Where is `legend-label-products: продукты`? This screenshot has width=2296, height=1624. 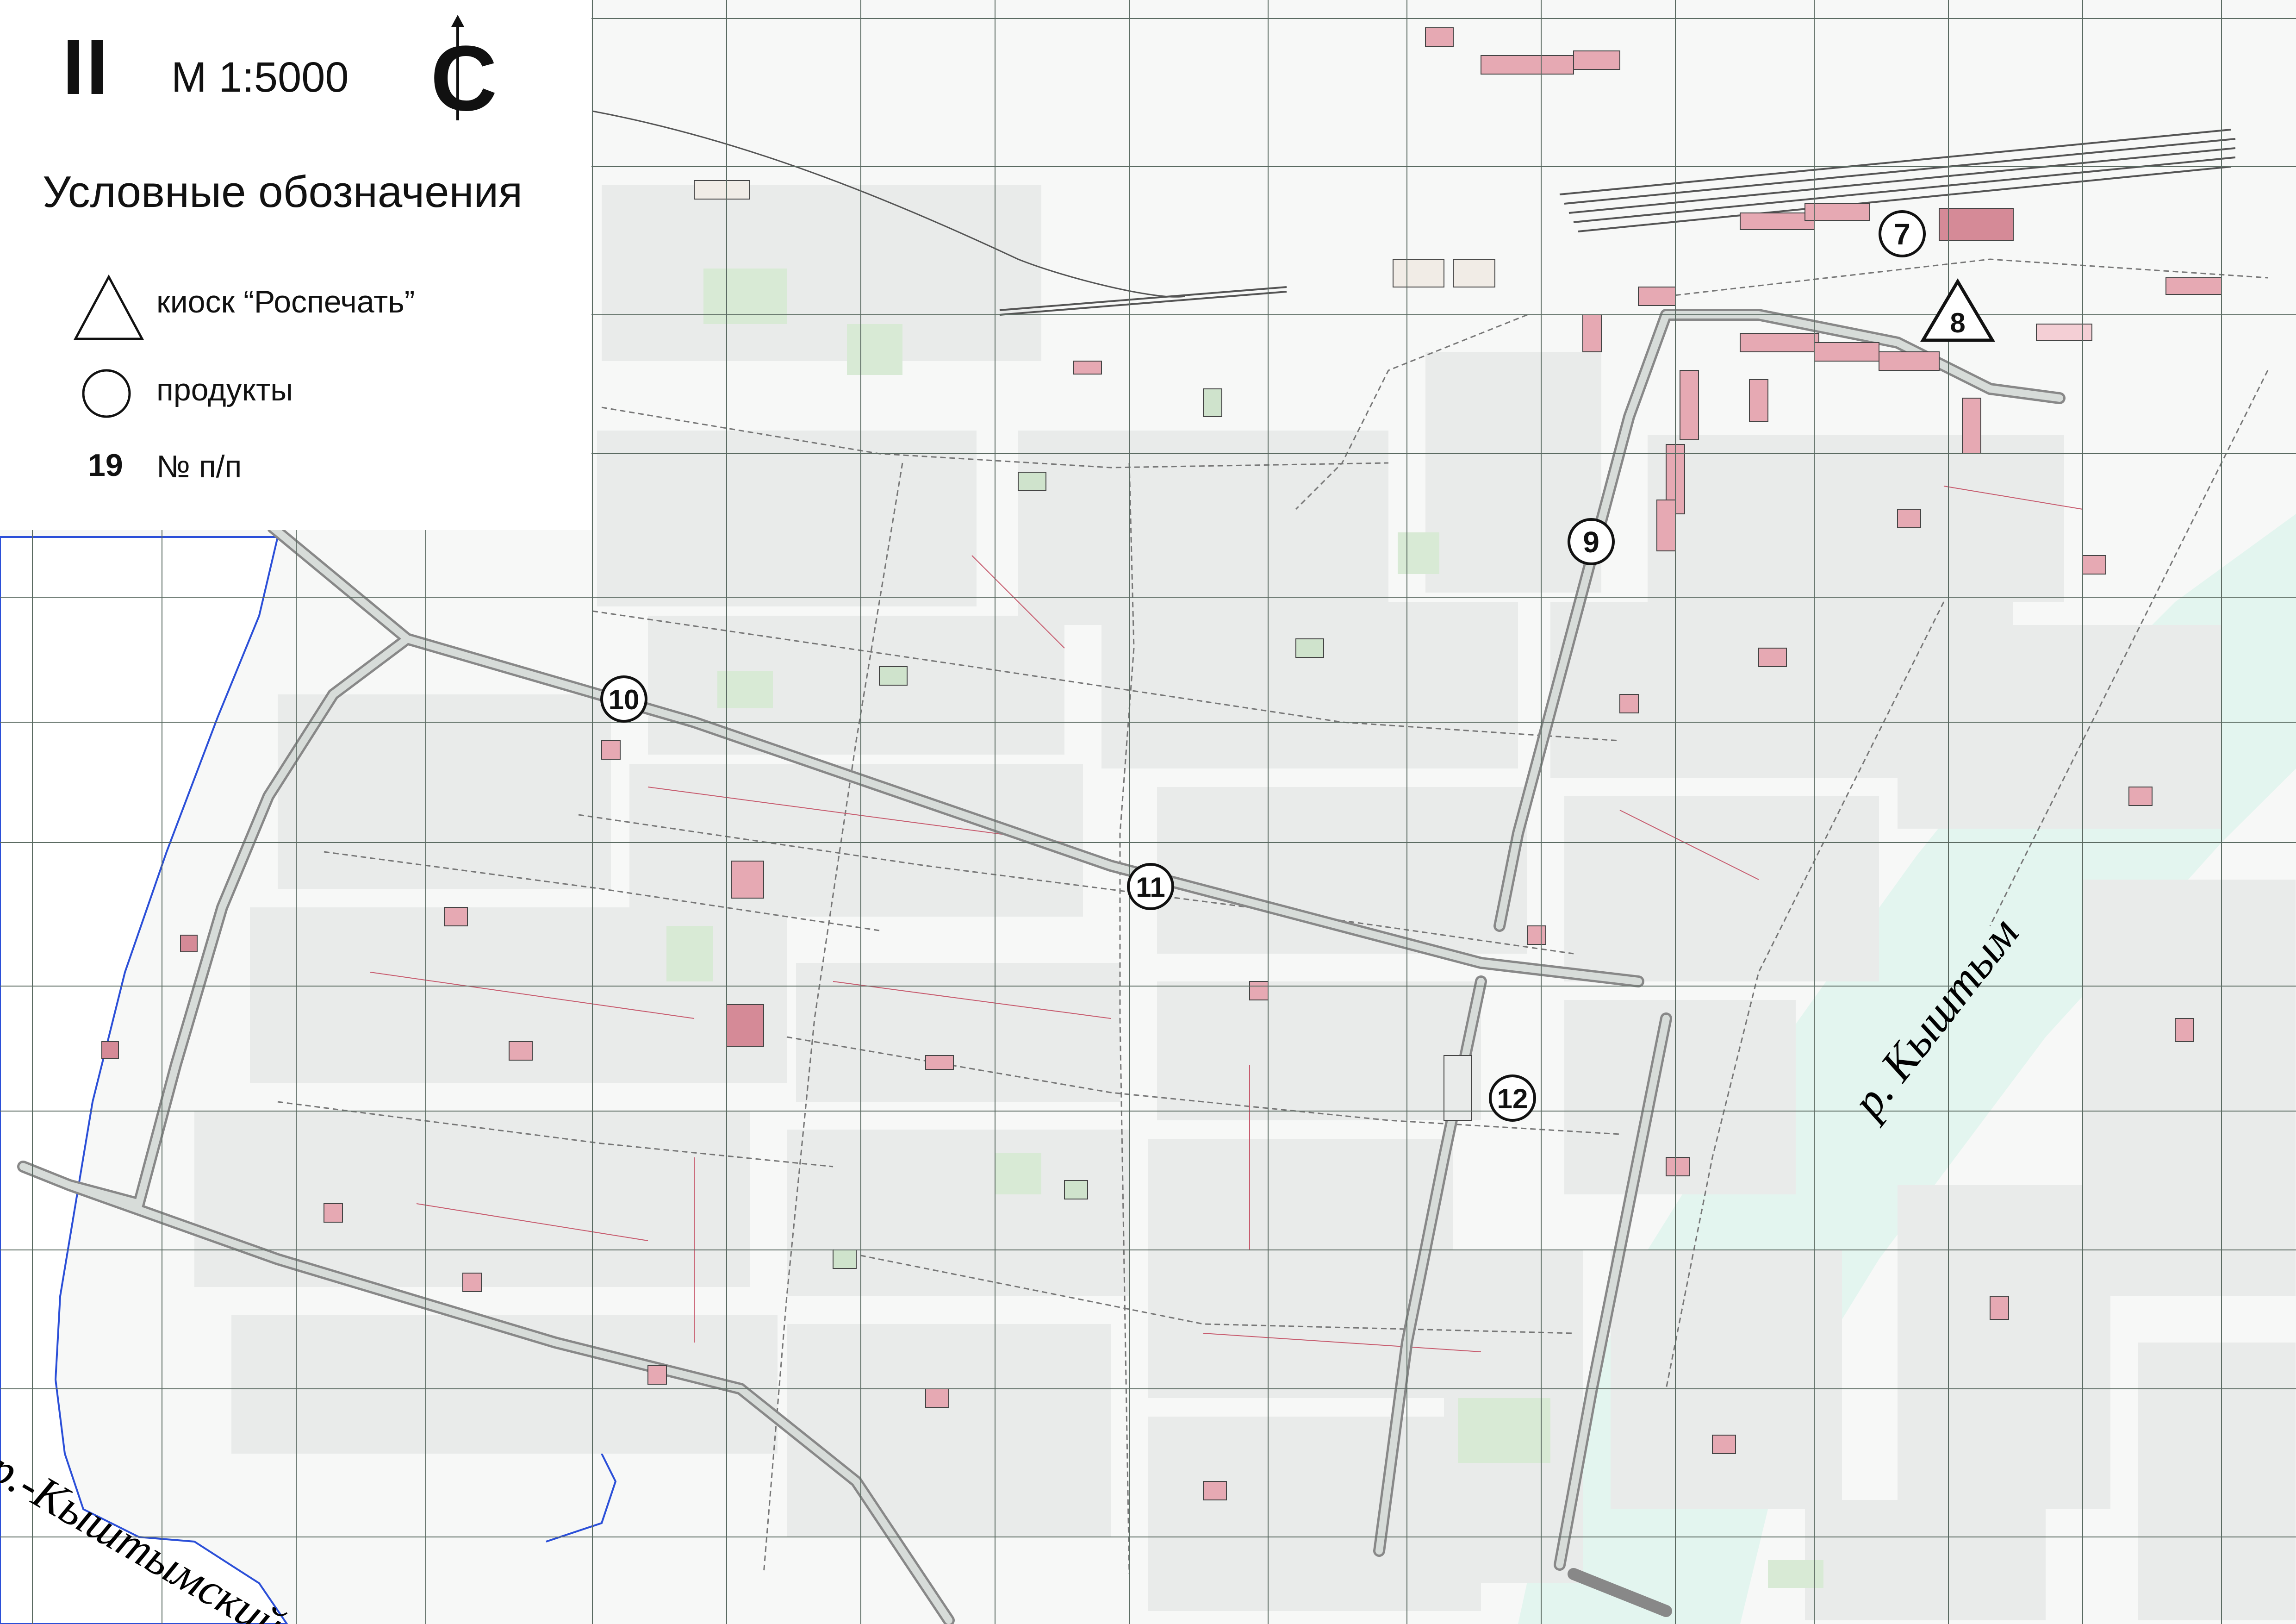 legend-label-products: продукты is located at coordinates (224, 389).